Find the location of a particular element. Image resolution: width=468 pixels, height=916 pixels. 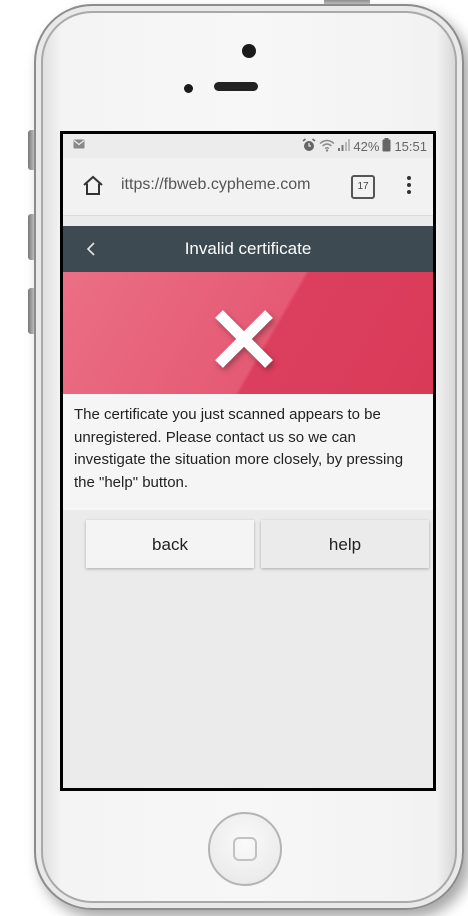

battery-percent: 42% is located at coordinates (366, 146).